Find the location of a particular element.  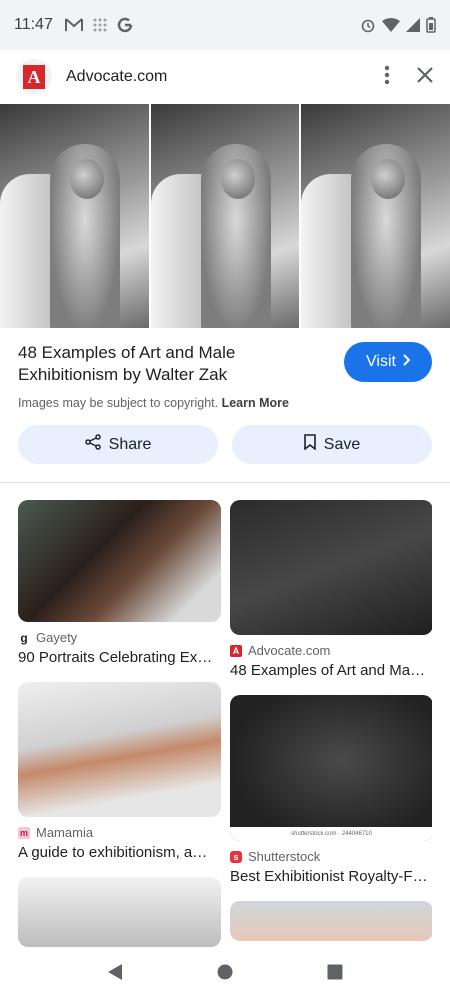

related-source: Advocate.com is located at coordinates (289, 650).